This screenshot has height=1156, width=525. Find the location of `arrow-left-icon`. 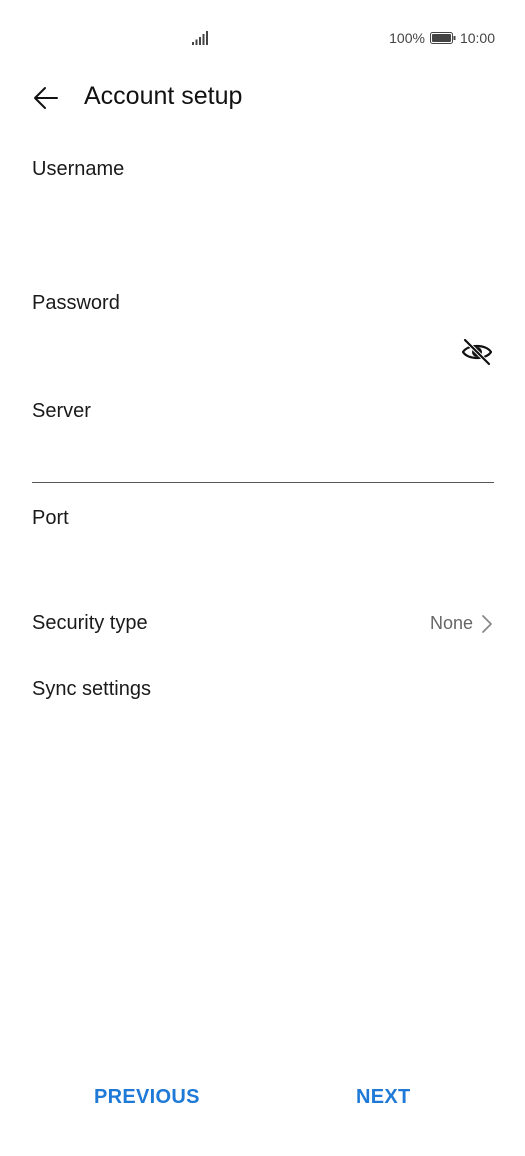

arrow-left-icon is located at coordinates (46, 98).